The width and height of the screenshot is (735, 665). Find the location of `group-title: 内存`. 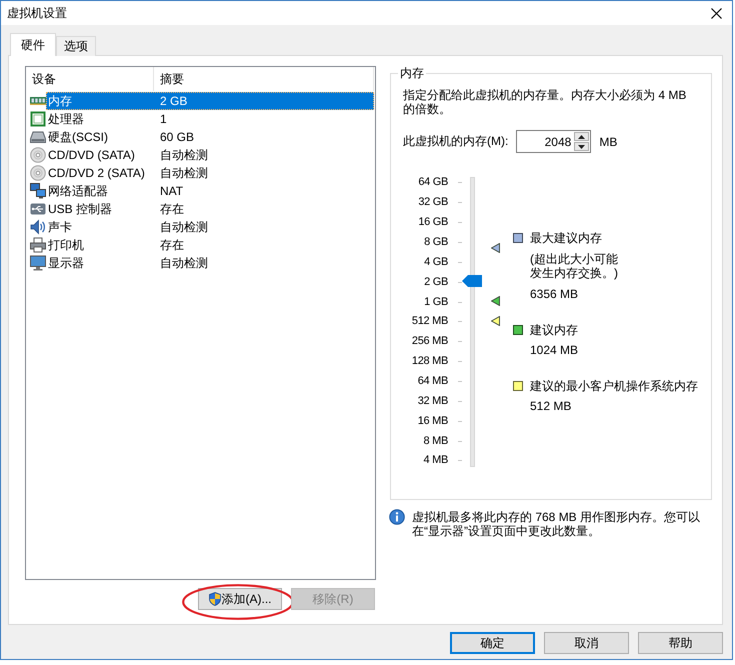

group-title: 内存 is located at coordinates (412, 73).